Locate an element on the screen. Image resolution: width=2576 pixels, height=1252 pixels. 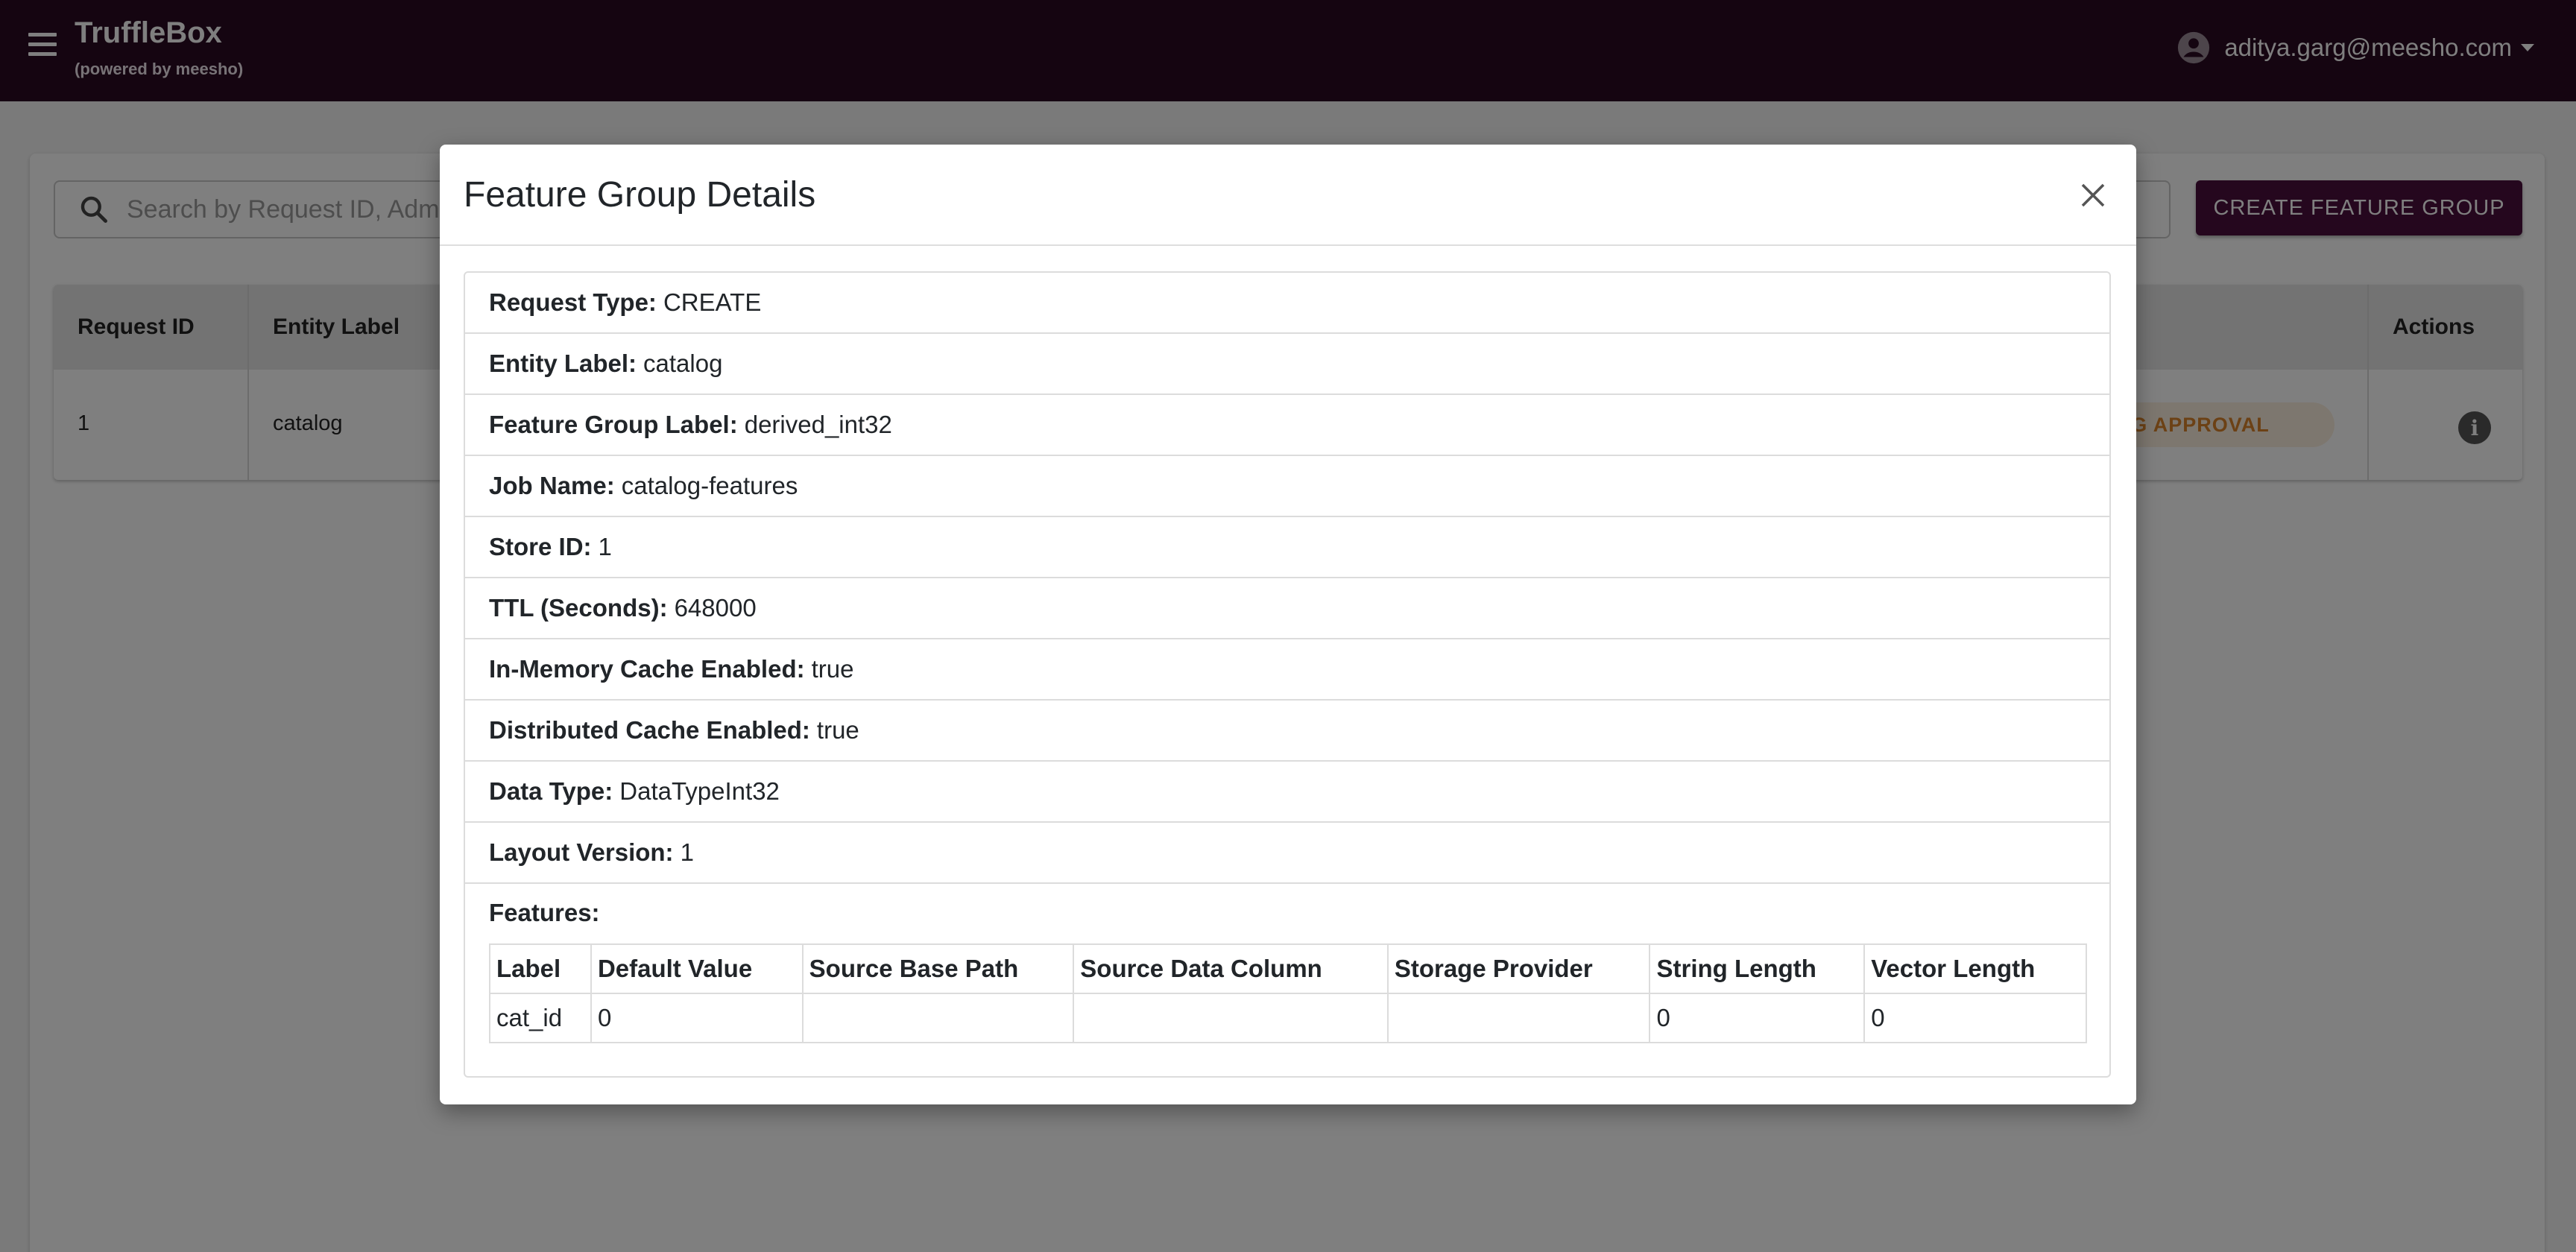
feature-cell-storage-provider is located at coordinates (1519, 1018).